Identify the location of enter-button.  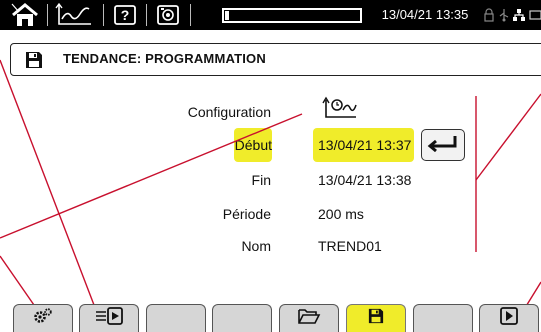
(443, 145).